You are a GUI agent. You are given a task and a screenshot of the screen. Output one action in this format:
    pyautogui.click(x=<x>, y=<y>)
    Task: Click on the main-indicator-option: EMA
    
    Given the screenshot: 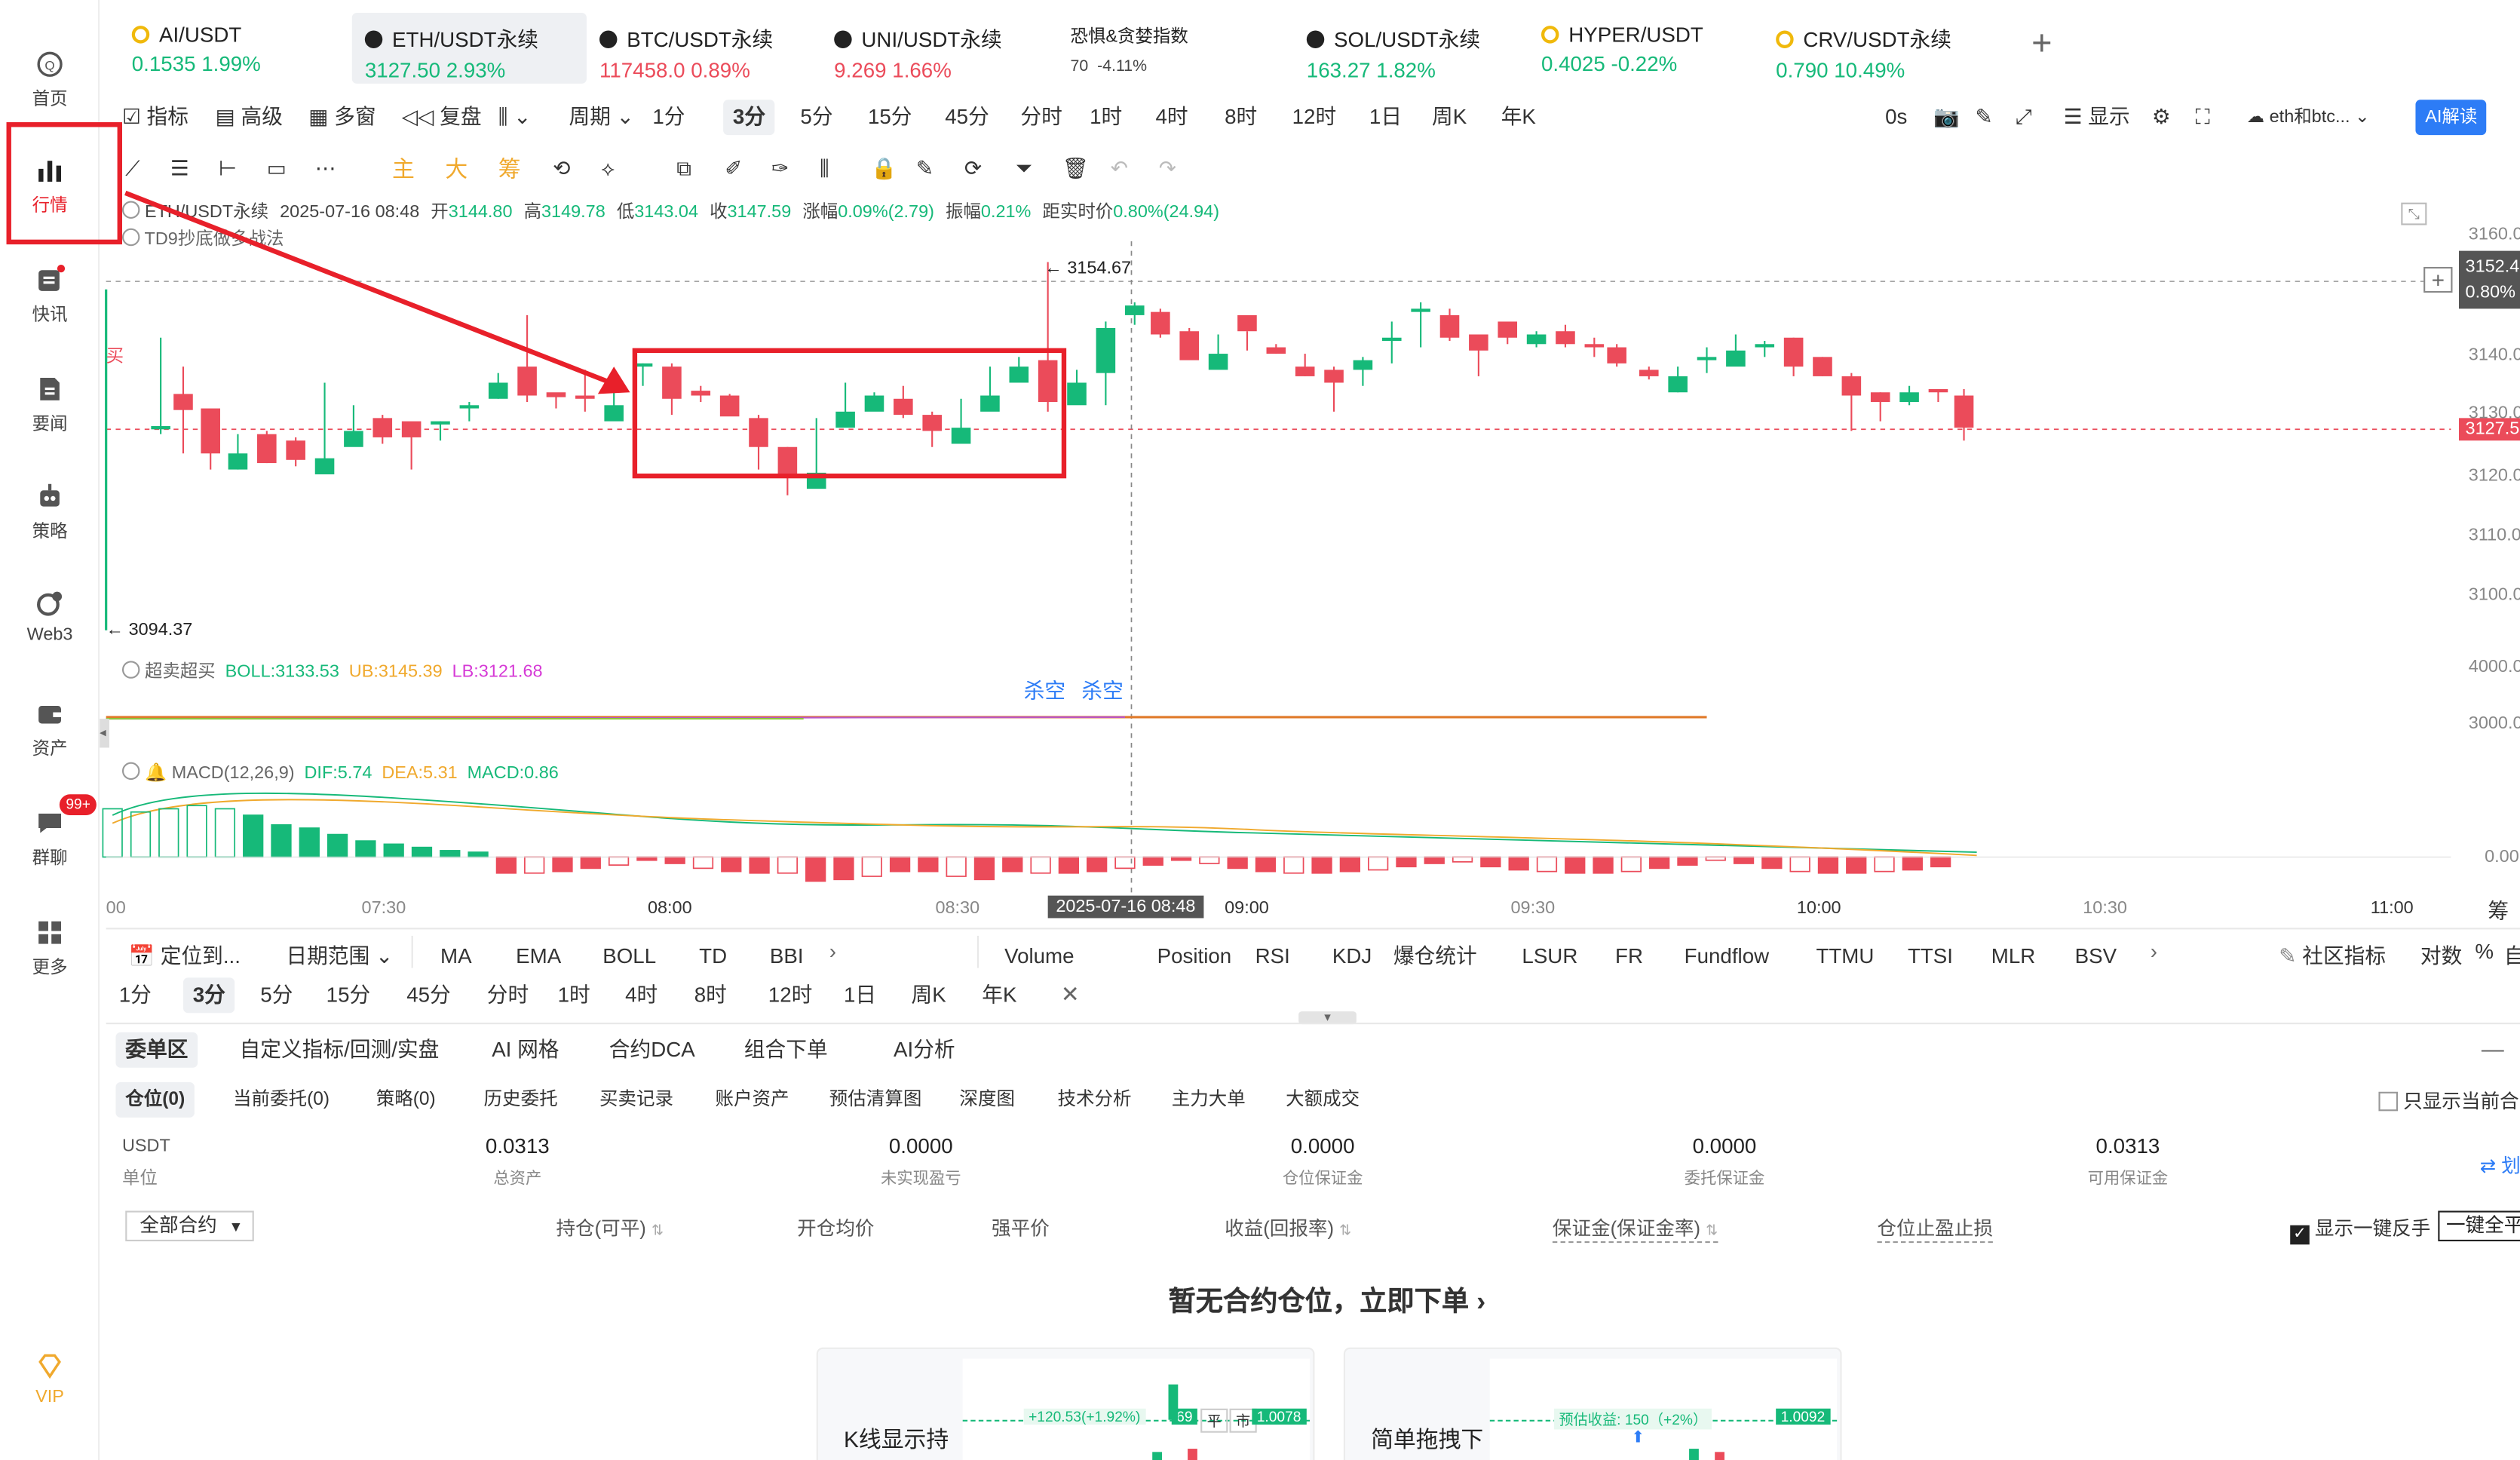 What is the action you would take?
    pyautogui.click(x=538, y=957)
    